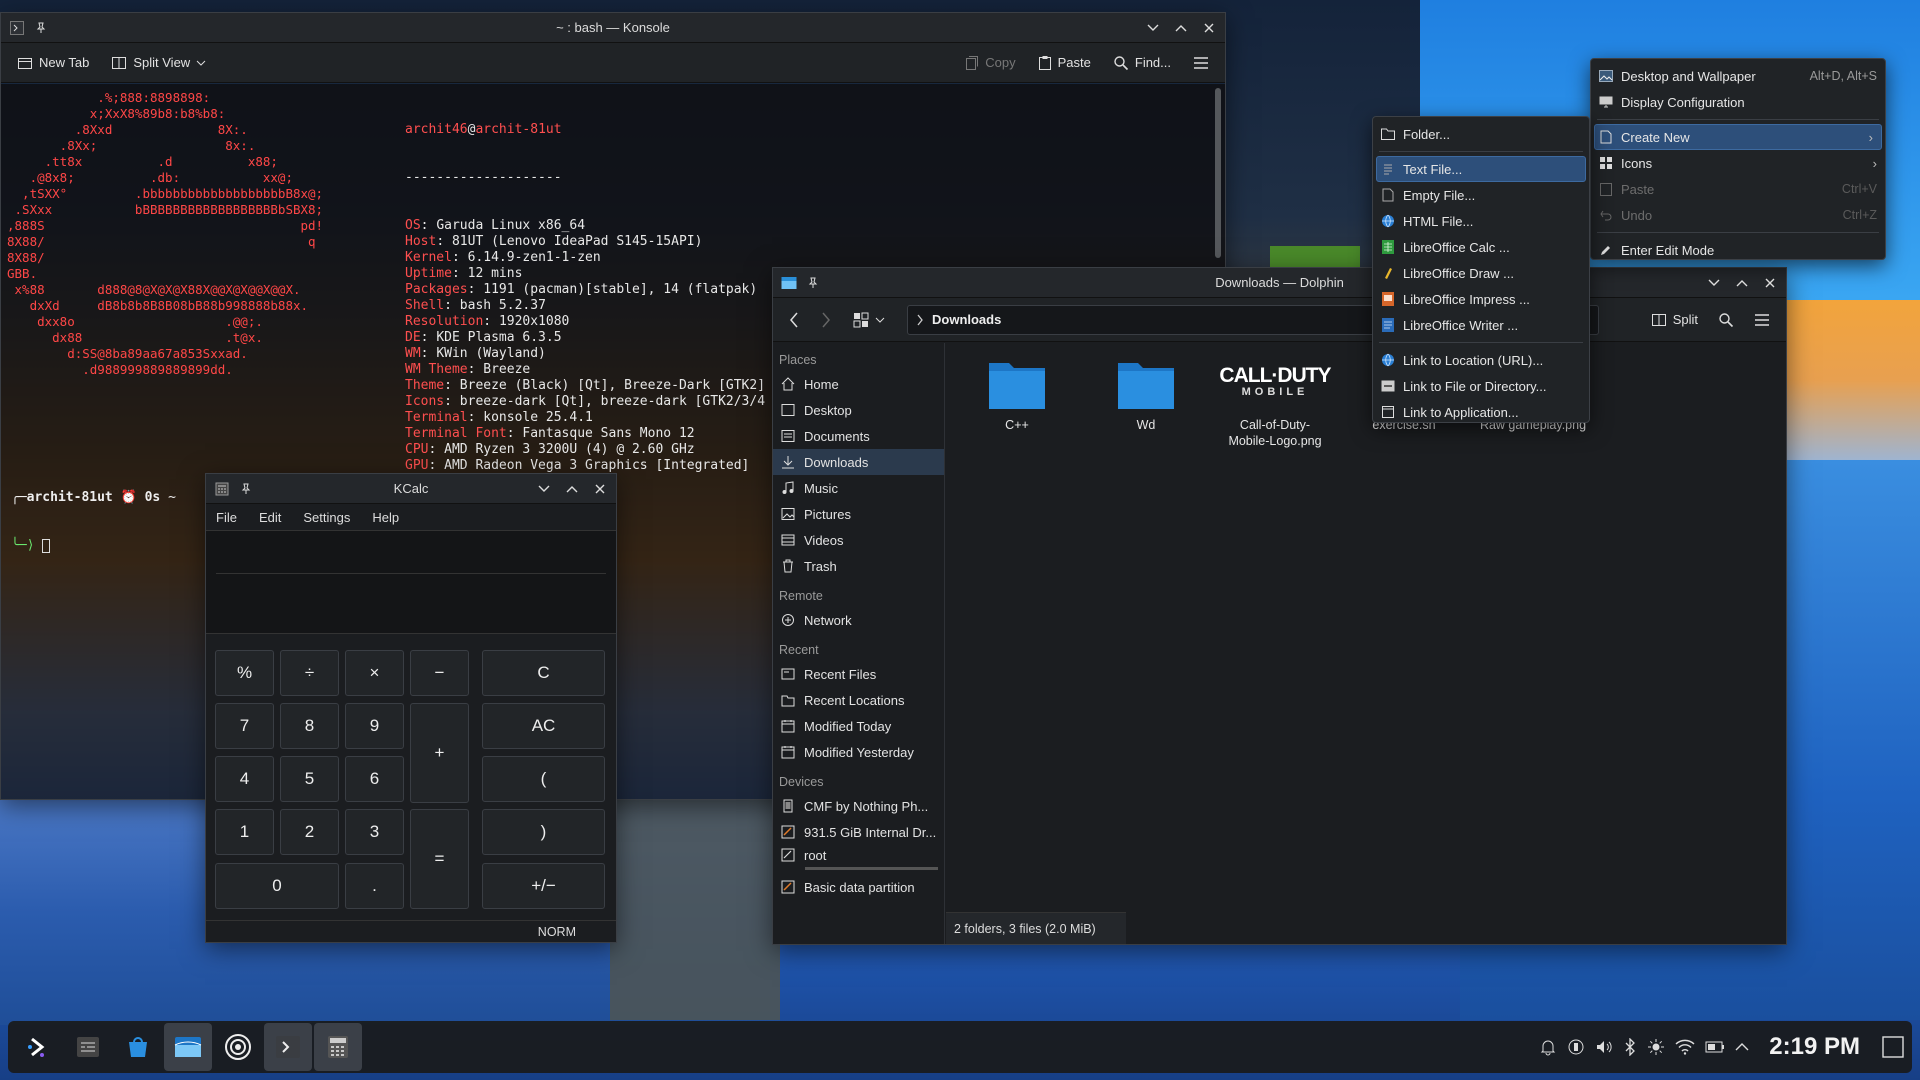 The height and width of the screenshot is (1080, 1920). I want to click on bluetooth-icon, so click(1630, 1047).